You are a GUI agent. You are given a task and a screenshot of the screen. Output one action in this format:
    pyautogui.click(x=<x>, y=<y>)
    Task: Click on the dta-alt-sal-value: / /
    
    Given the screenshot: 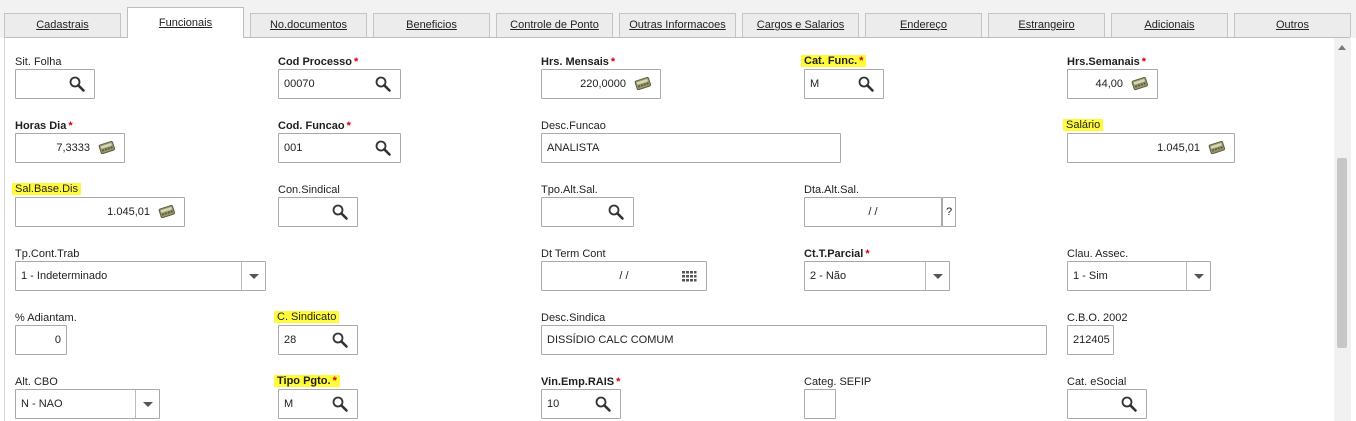 What is the action you would take?
    pyautogui.click(x=873, y=212)
    